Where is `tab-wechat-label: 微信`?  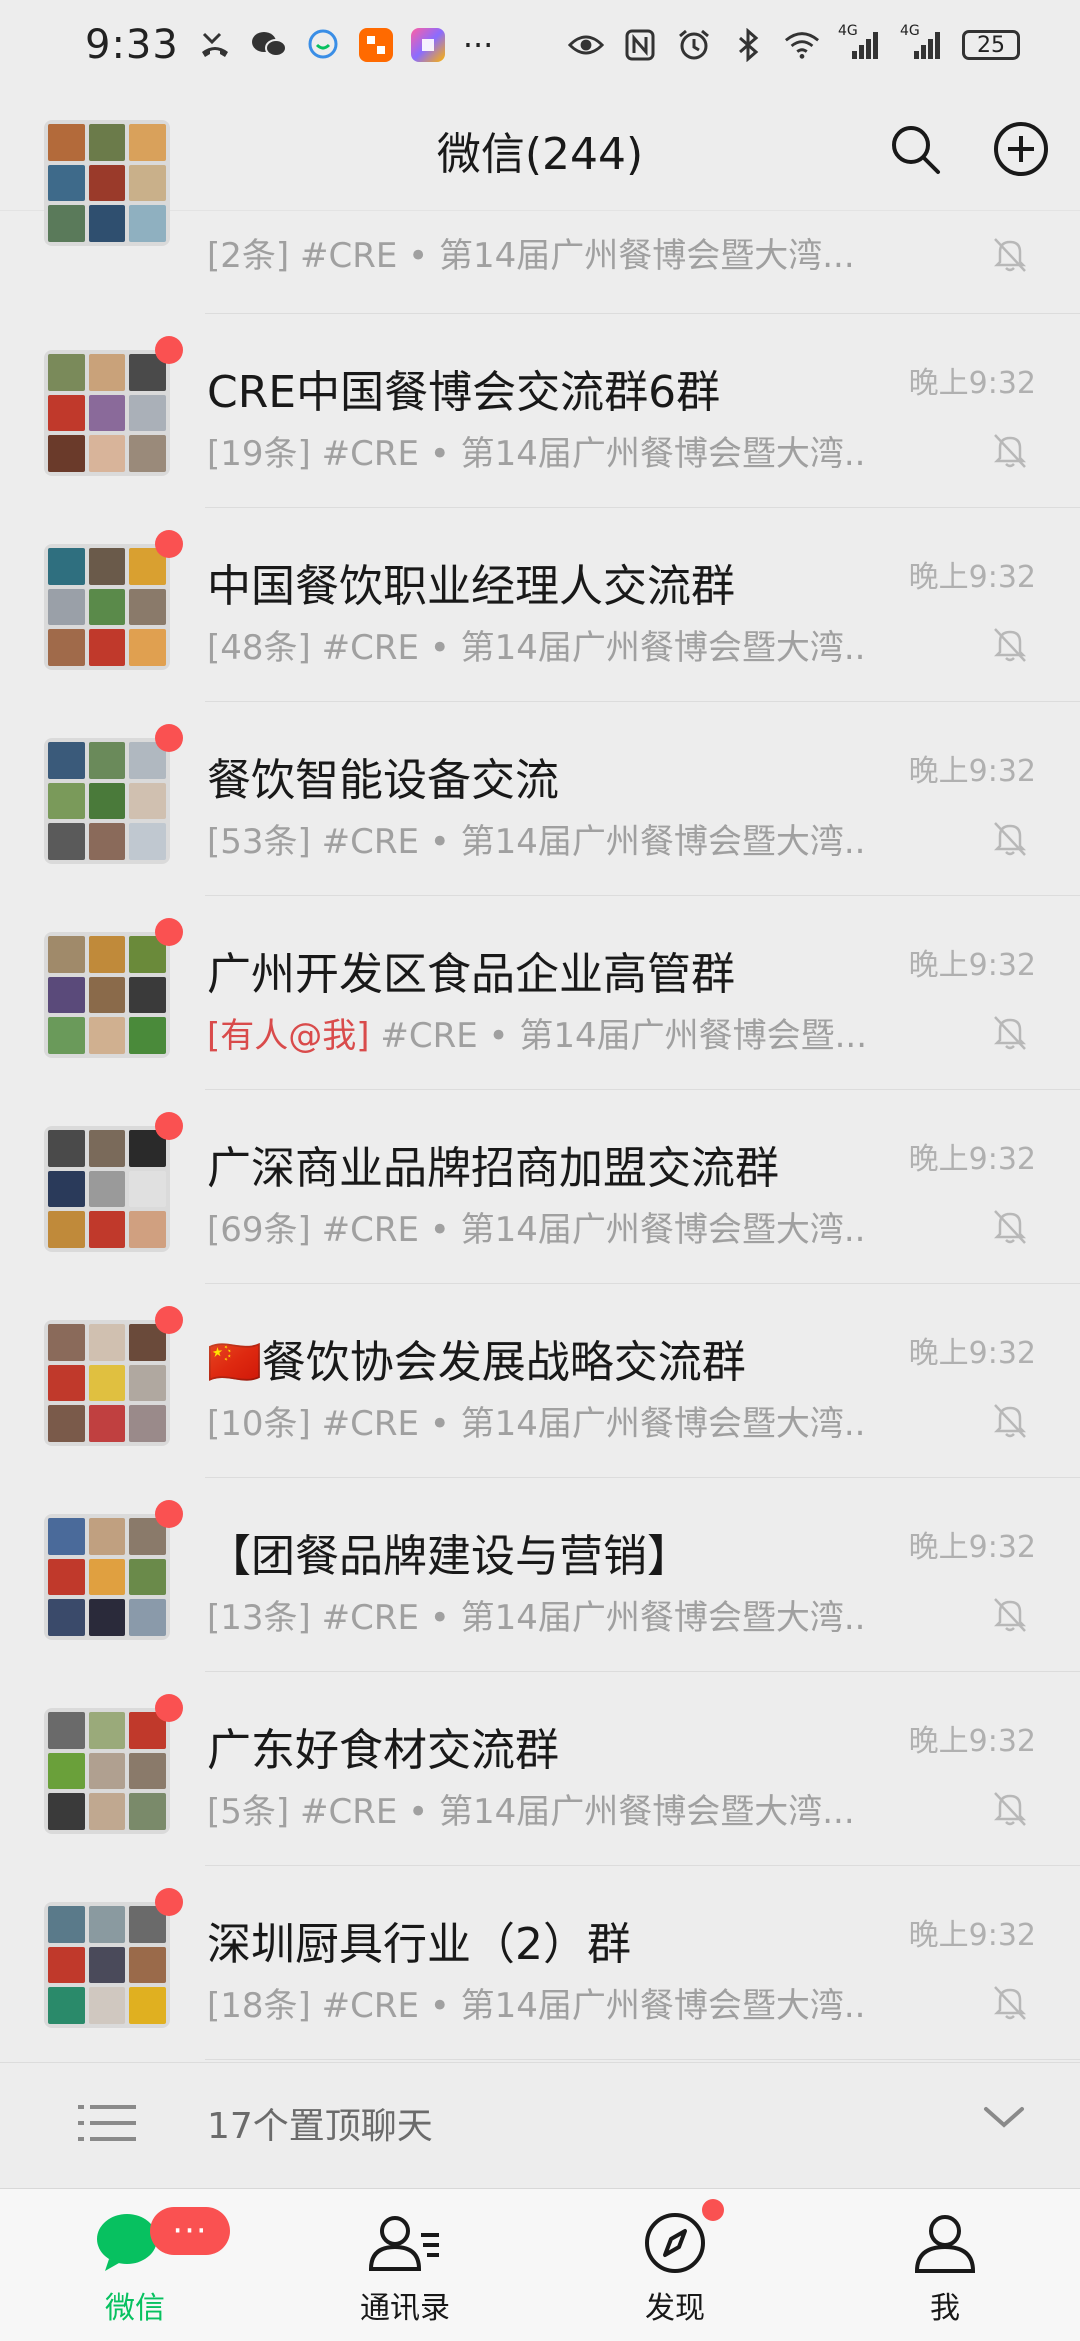
tab-wechat-label: 微信 is located at coordinates (135, 2308).